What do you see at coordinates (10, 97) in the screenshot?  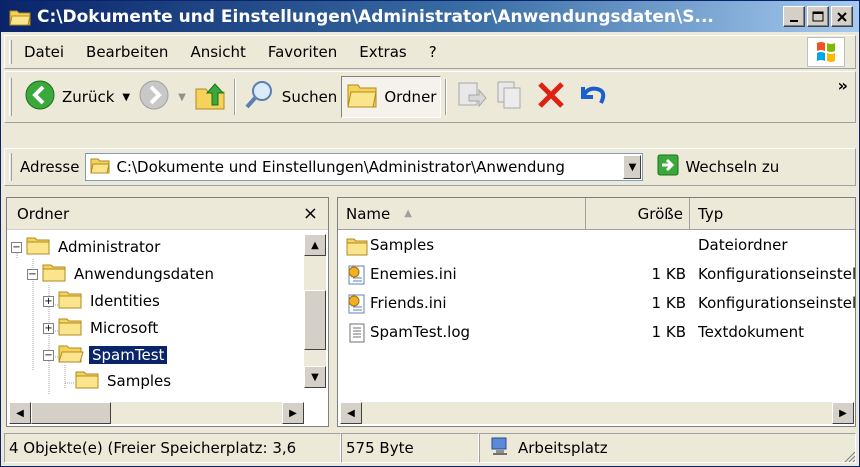 I see `toolbar-grip` at bounding box center [10, 97].